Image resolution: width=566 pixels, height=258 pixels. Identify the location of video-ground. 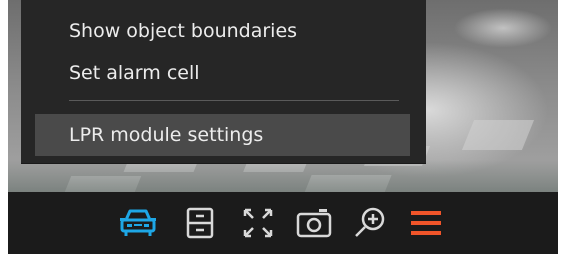
(283, 176).